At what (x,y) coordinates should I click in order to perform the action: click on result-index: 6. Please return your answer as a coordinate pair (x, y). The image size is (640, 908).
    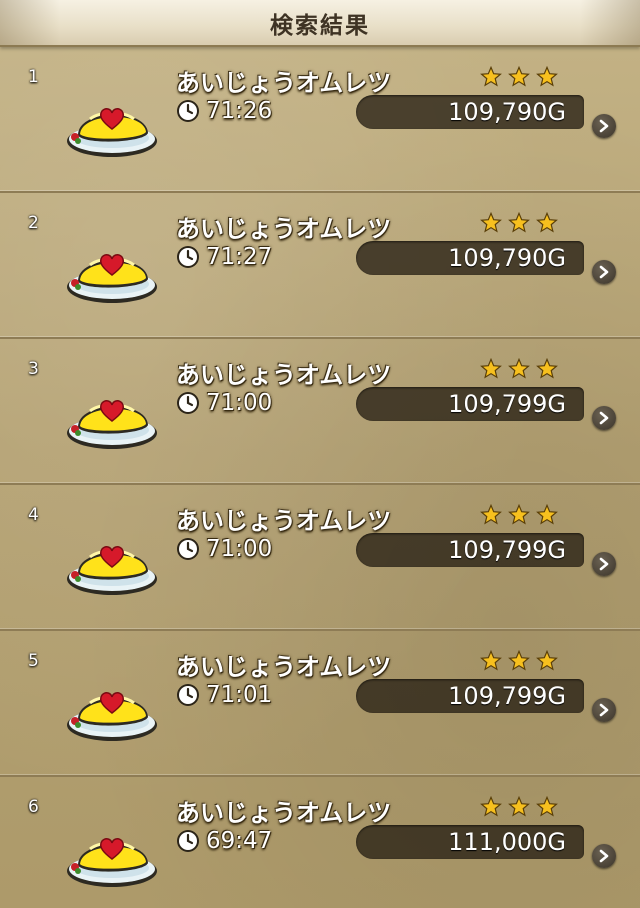
    Looking at the image, I should click on (33, 807).